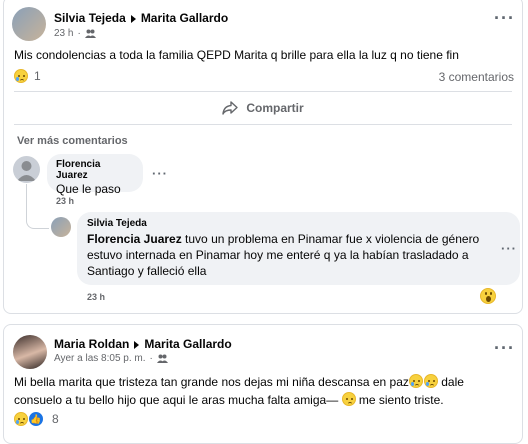 This screenshot has width=528, height=444. I want to click on like-reaction-icon: 👍, so click(36, 419).